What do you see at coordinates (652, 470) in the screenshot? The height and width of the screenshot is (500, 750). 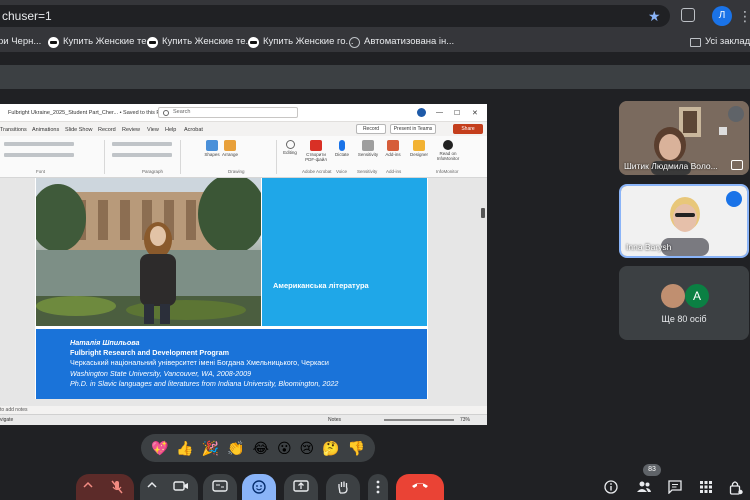 I see `participant-count-badge: 83` at bounding box center [652, 470].